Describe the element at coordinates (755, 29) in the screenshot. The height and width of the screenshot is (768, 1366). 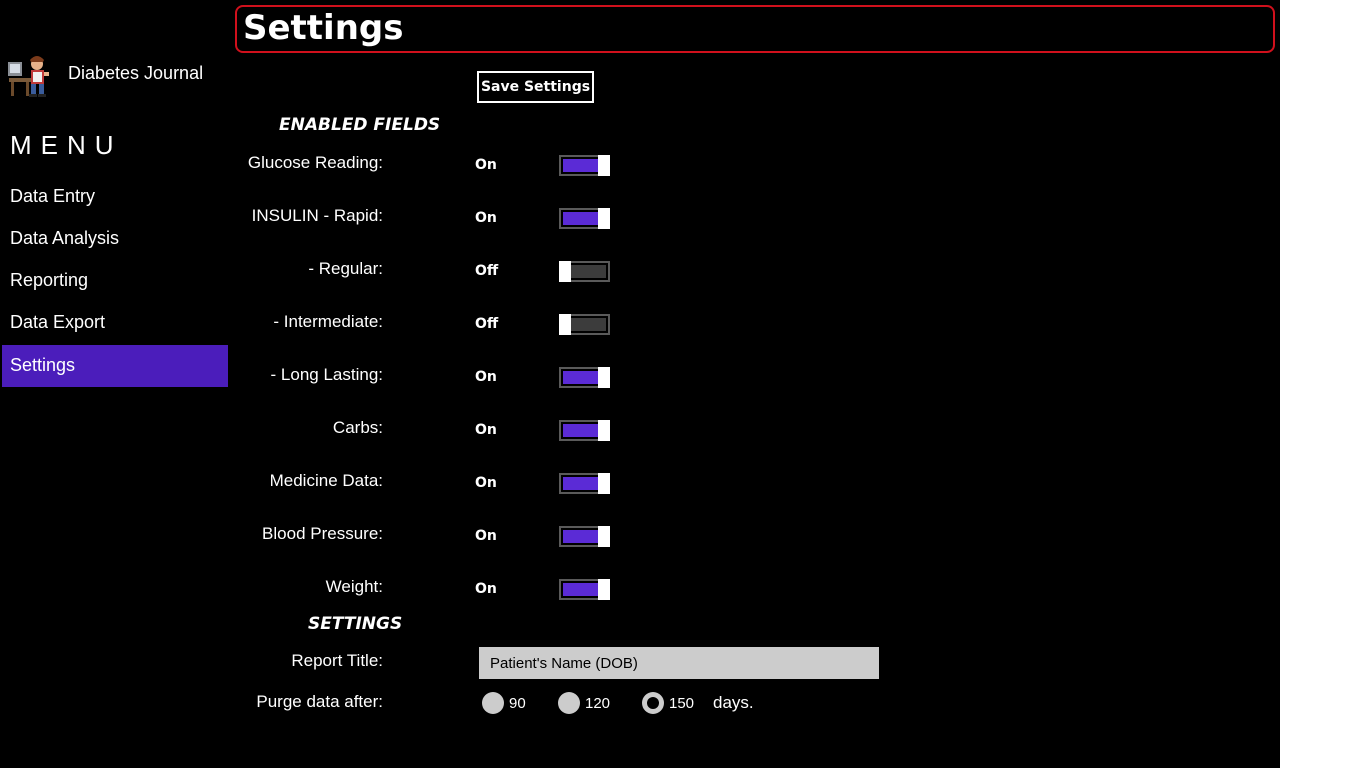
I see `page-header: Settings` at that location.